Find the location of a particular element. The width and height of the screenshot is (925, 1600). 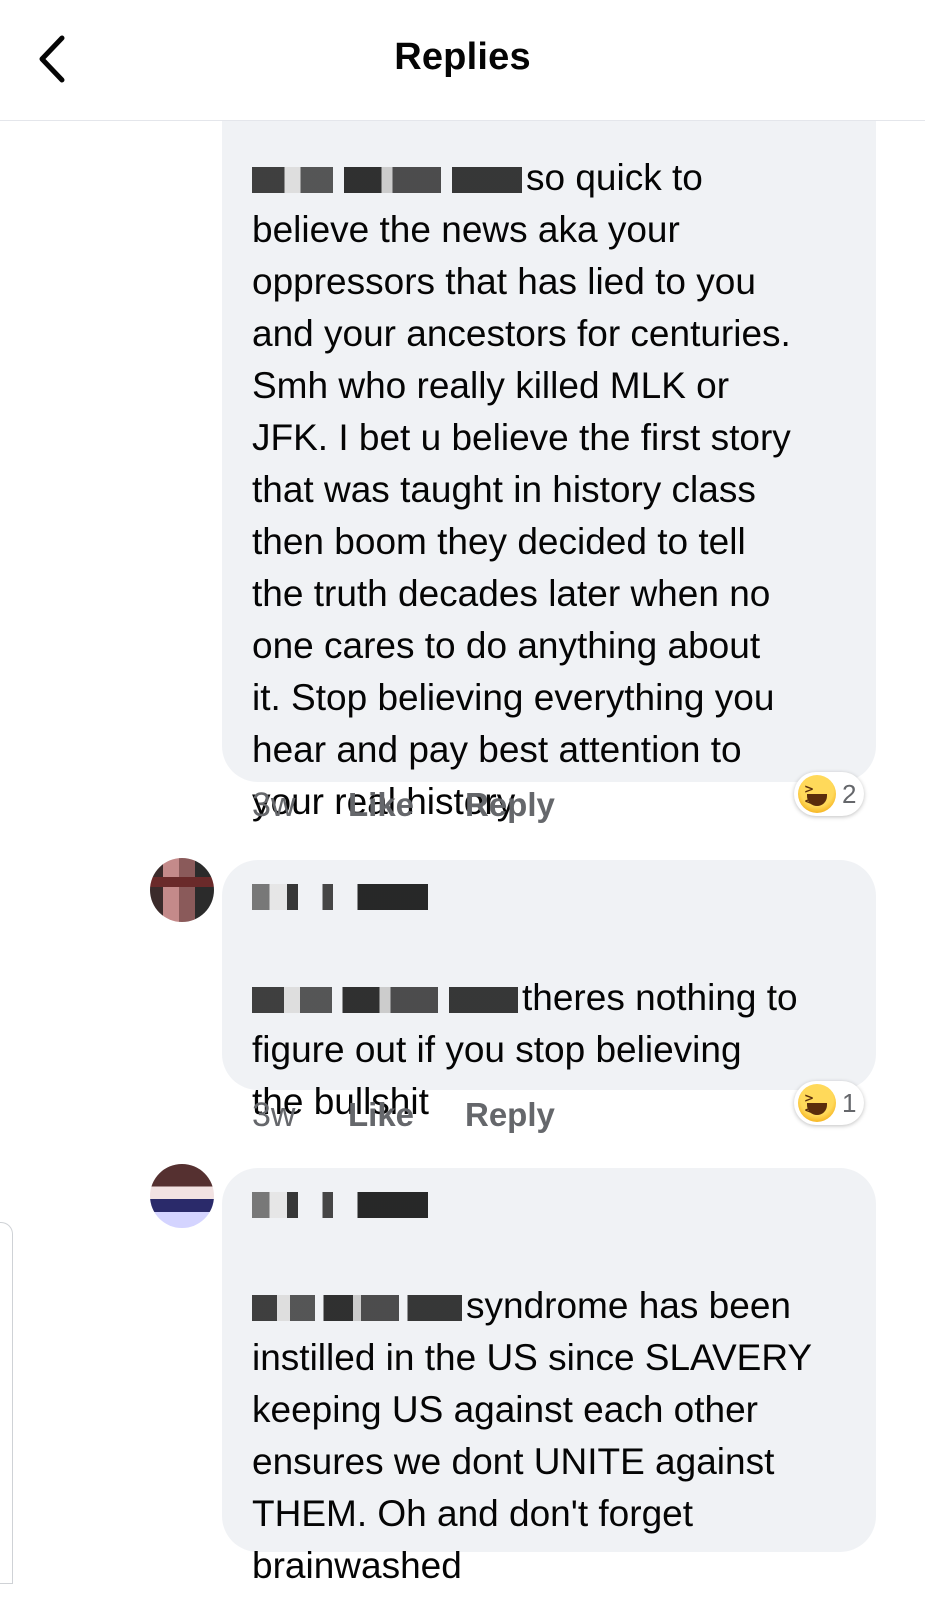

comment-text: theres nothing to is located at coordinates (550, 972).